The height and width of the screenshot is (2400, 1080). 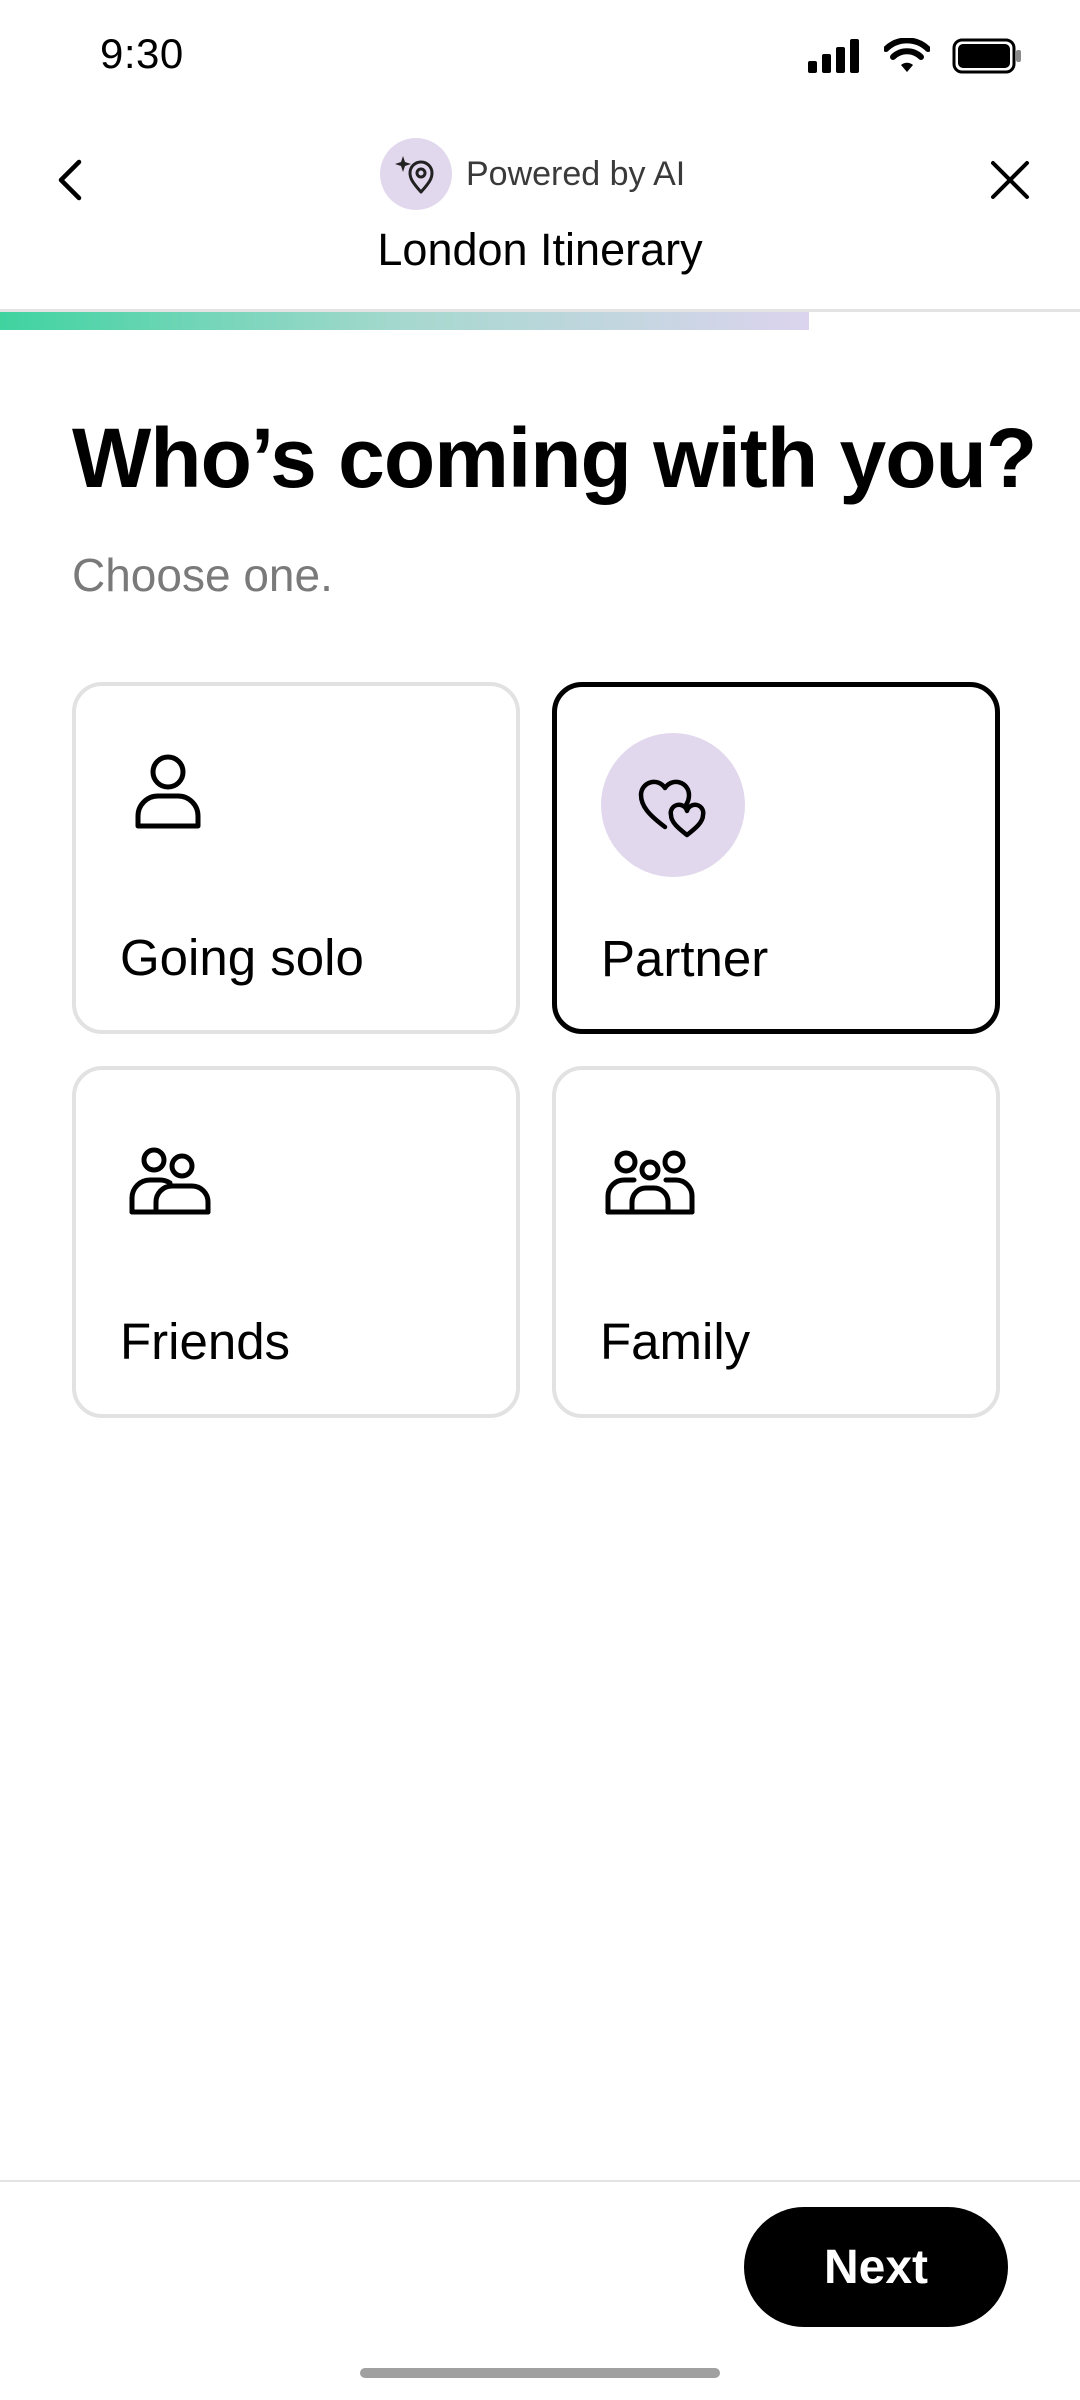 I want to click on battery-icon, so click(x=986, y=56).